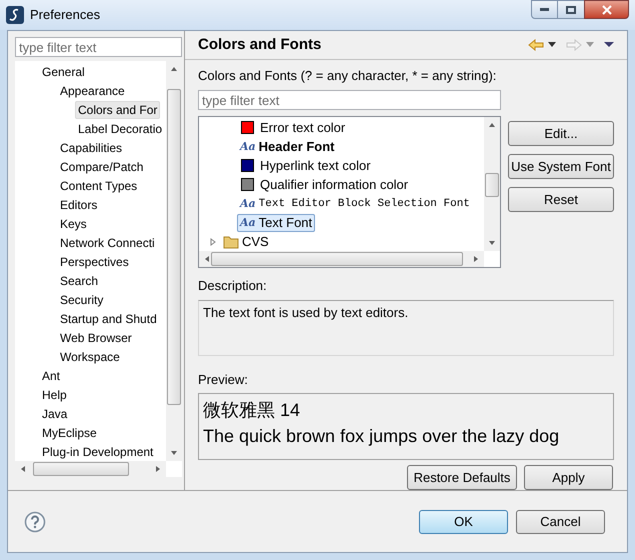  I want to click on tree-item: Security, so click(81, 299).